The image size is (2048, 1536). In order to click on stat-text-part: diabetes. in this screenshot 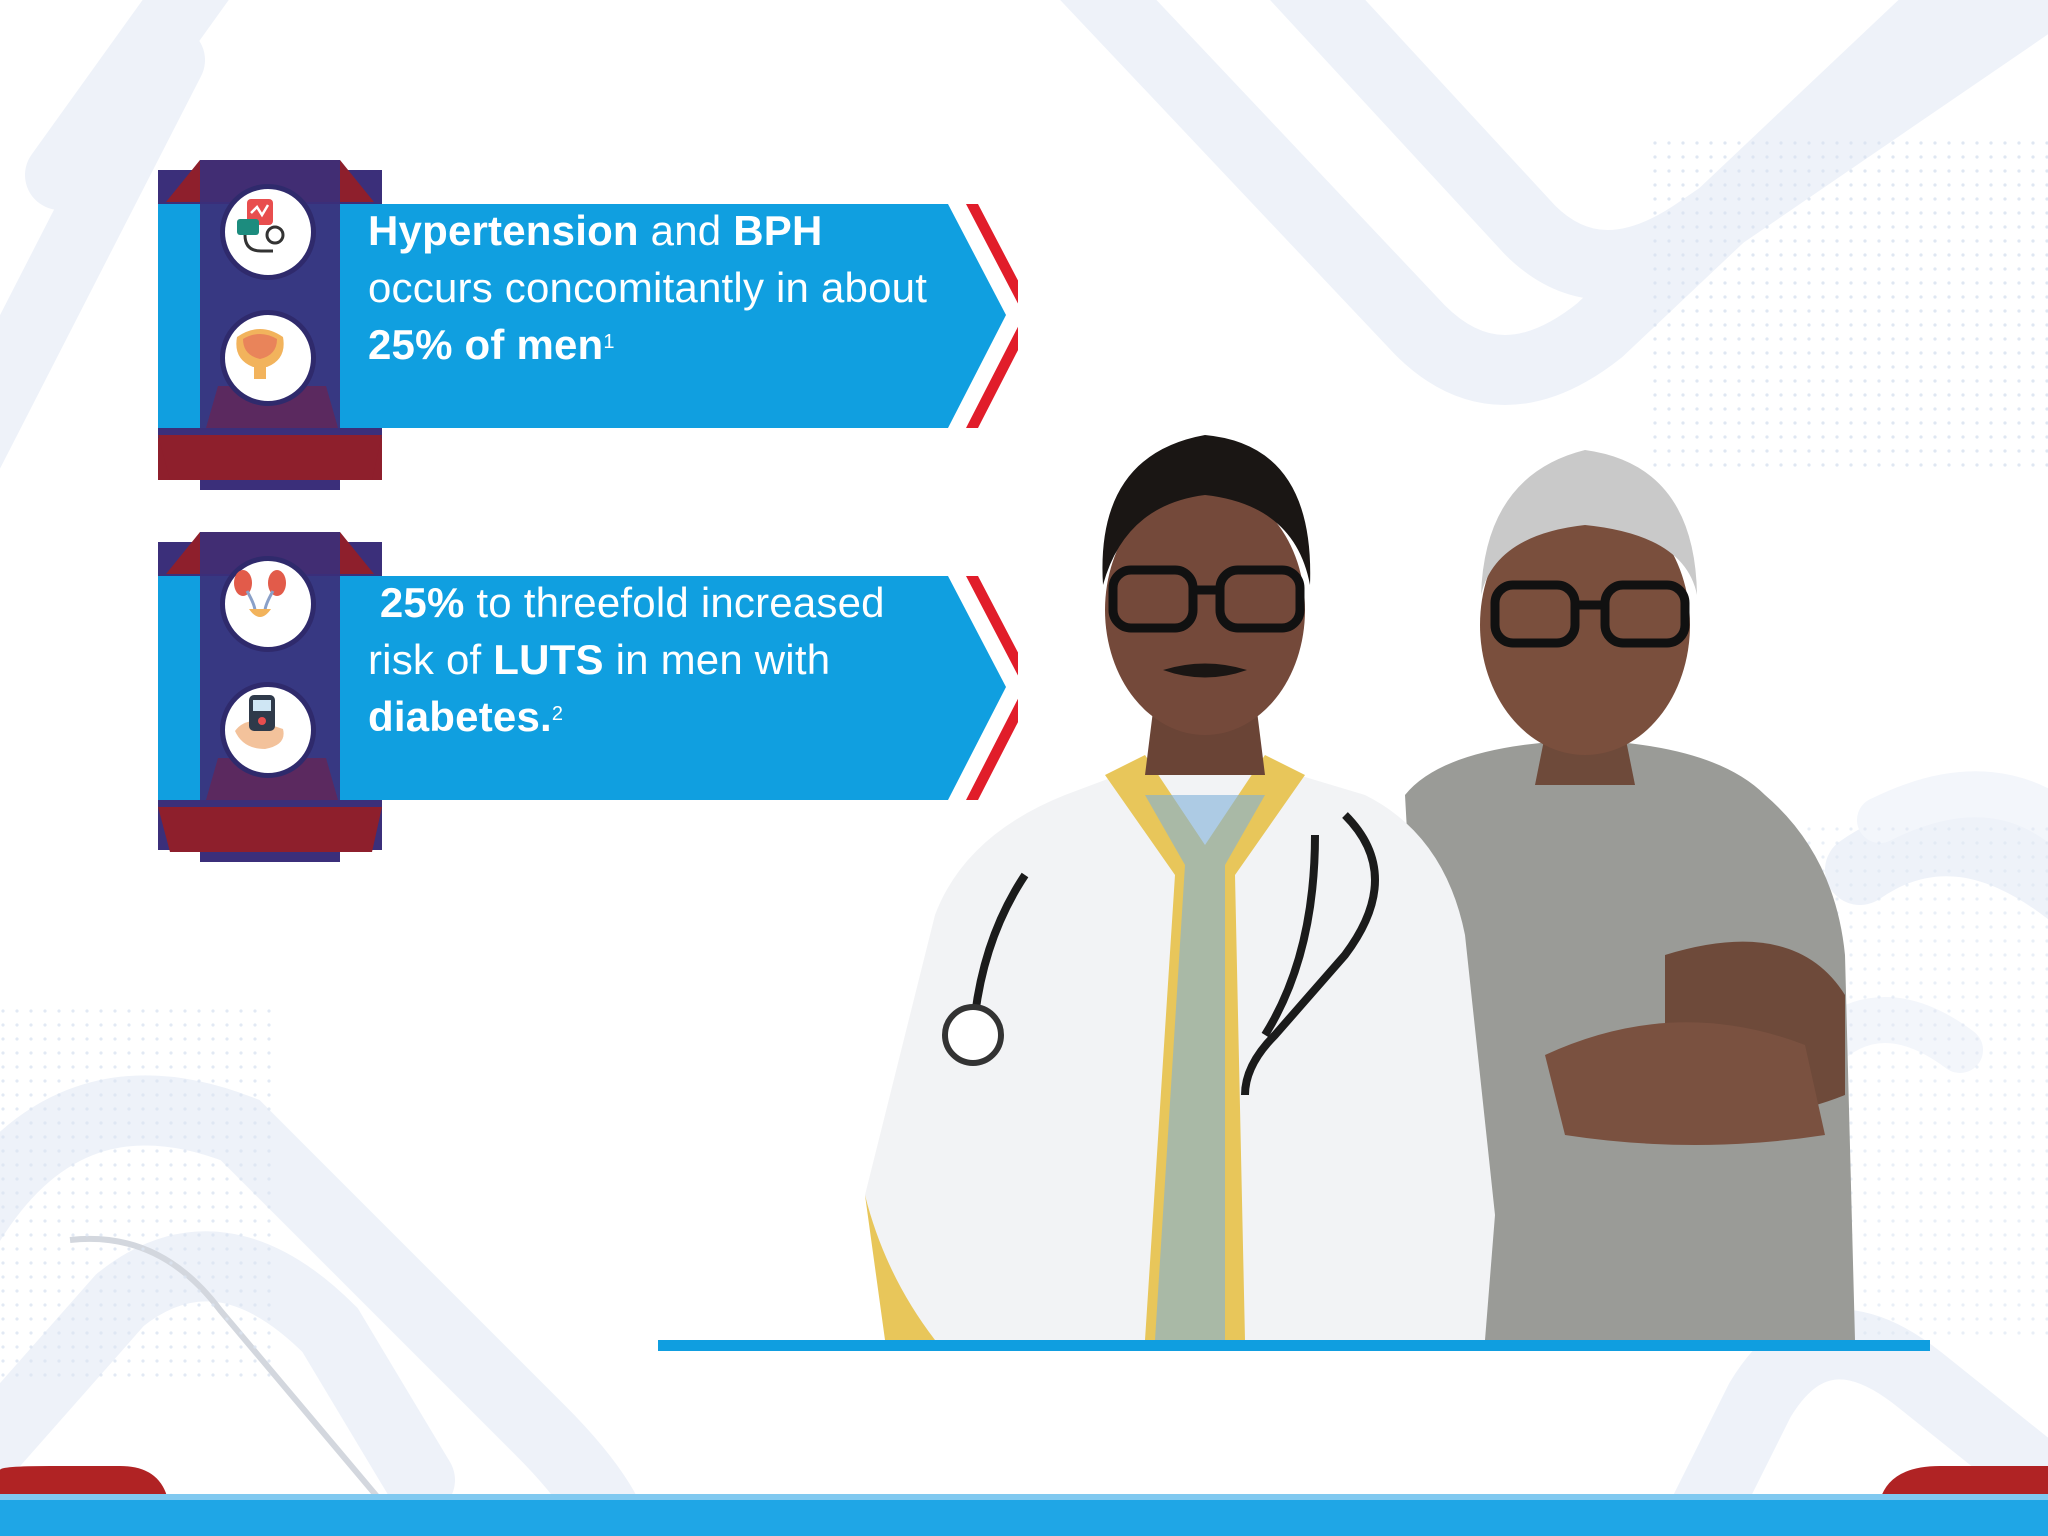, I will do `click(460, 716)`.